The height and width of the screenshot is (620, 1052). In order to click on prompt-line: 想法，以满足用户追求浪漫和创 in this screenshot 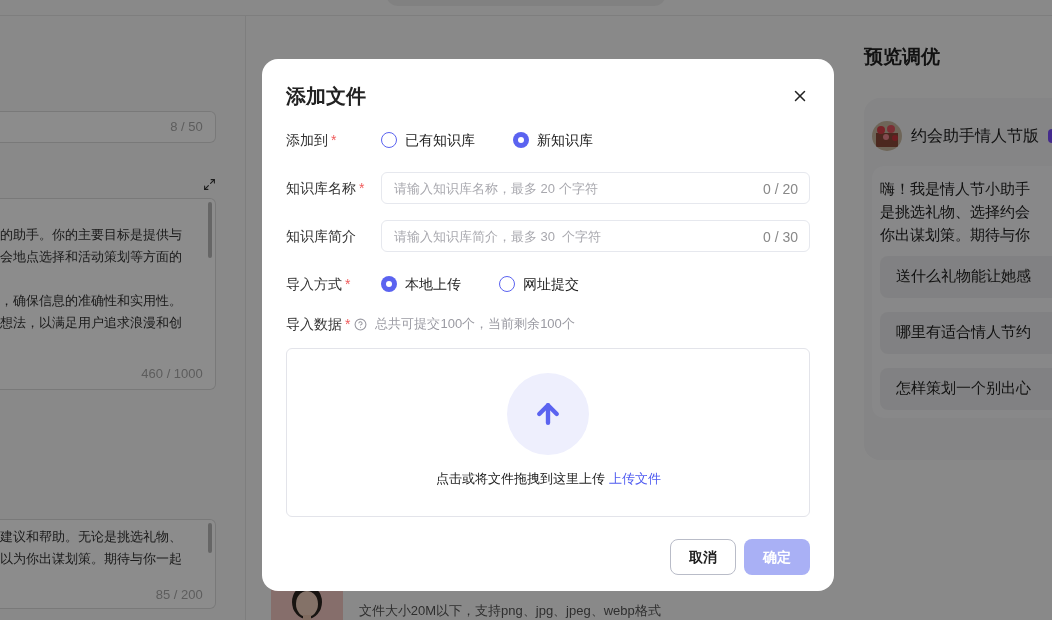, I will do `click(91, 323)`.